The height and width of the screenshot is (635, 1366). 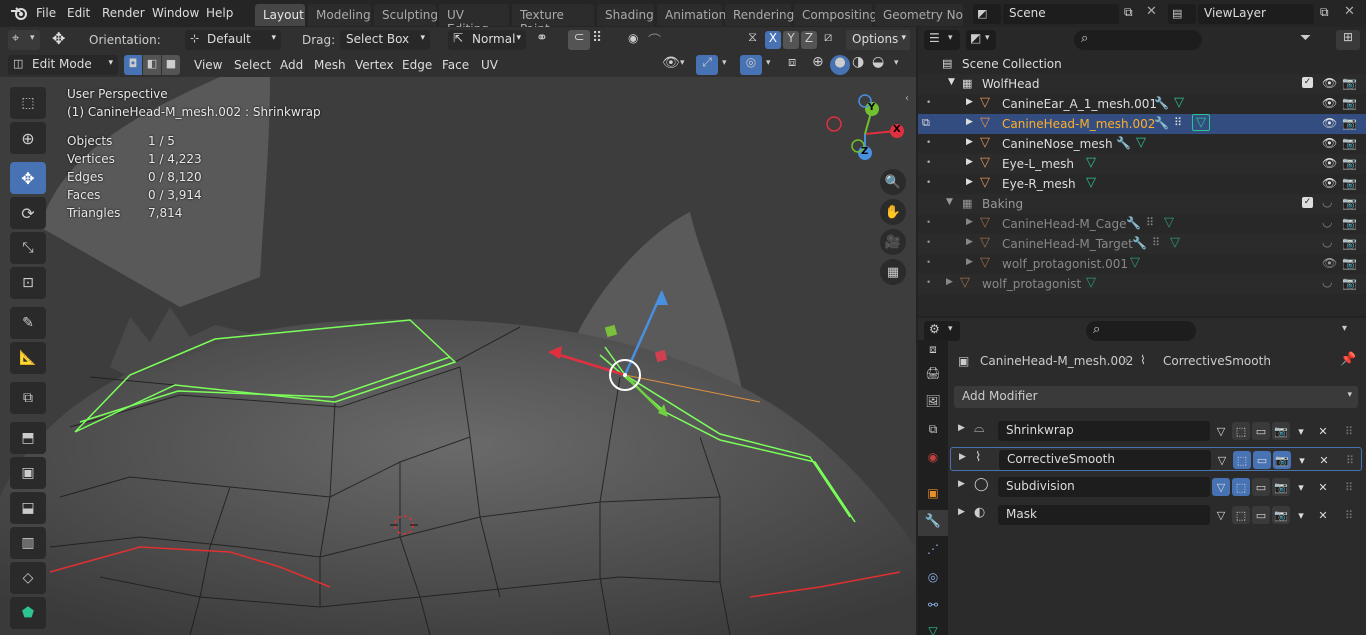 I want to click on orientation-dropdown: ⊹ Default ▾, so click(x=233, y=40).